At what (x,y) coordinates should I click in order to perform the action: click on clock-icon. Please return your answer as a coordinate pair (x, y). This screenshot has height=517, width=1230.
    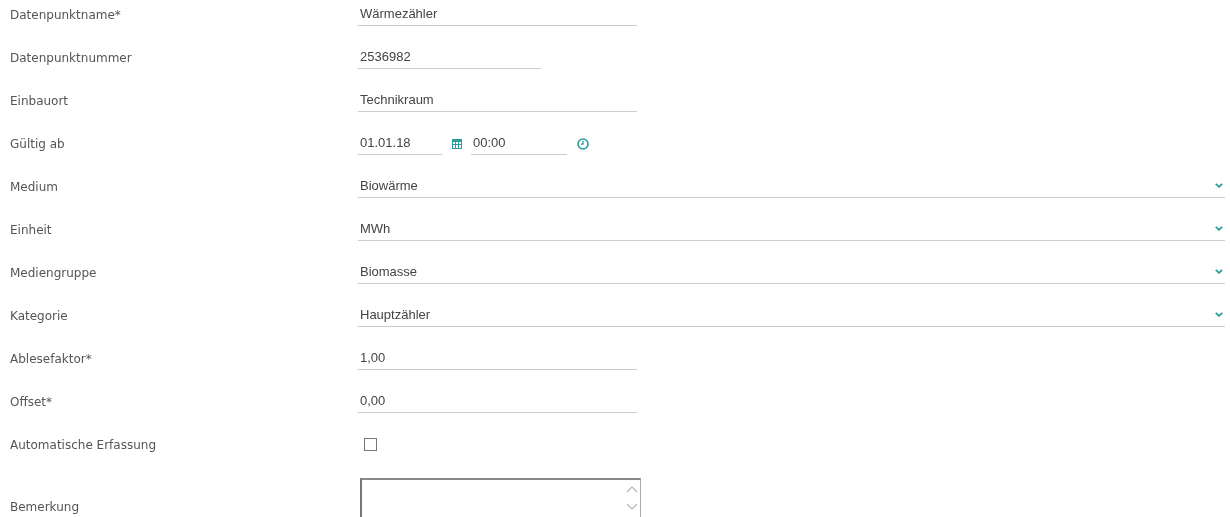
    Looking at the image, I should click on (583, 143).